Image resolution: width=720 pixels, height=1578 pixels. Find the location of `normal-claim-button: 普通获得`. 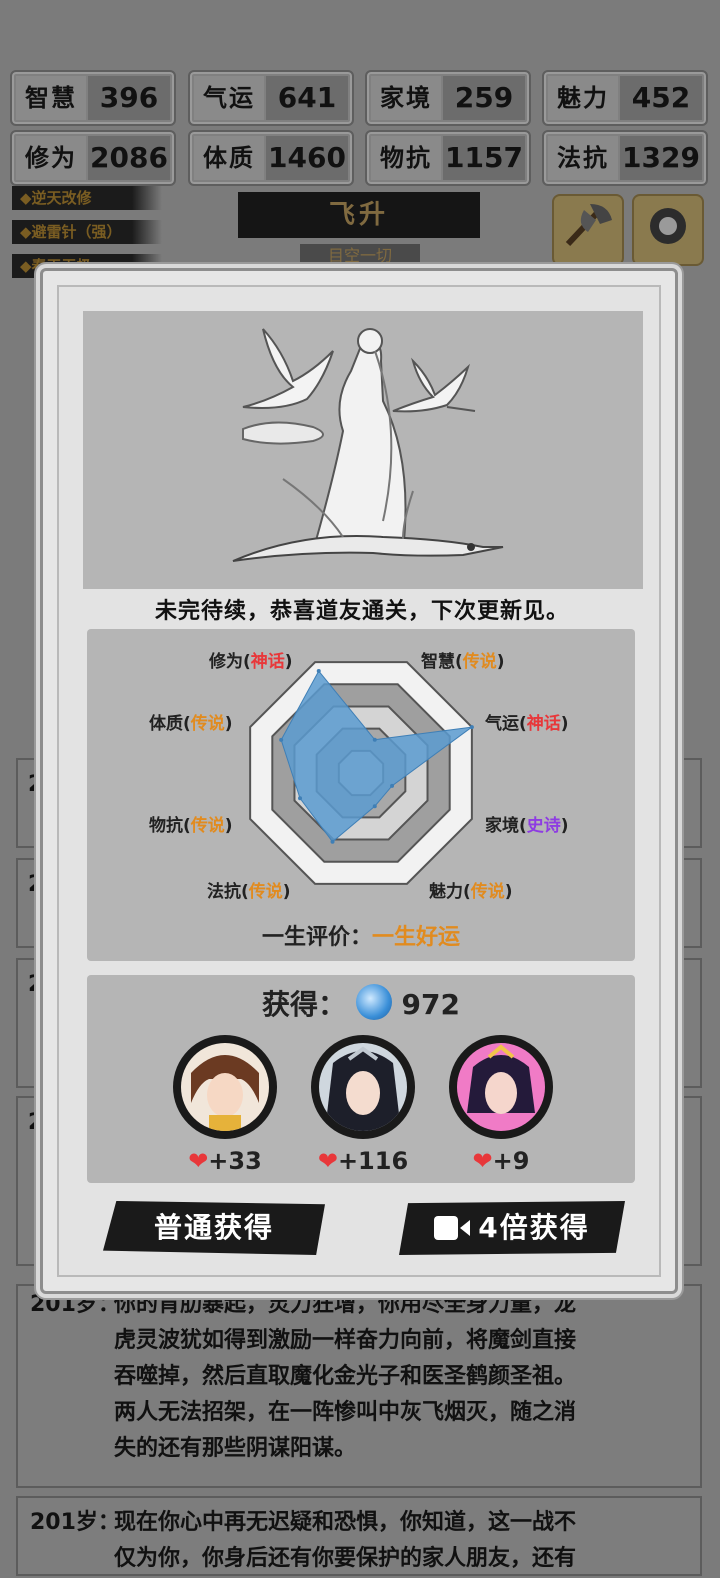

normal-claim-button: 普通获得 is located at coordinates (214, 1228).